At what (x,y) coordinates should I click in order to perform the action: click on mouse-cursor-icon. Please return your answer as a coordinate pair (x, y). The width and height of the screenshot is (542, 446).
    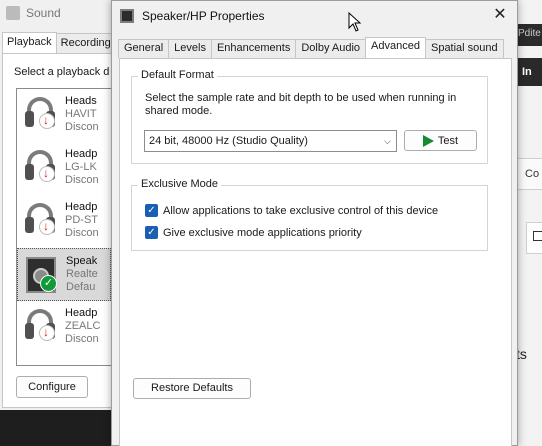
    Looking at the image, I should click on (355, 22).